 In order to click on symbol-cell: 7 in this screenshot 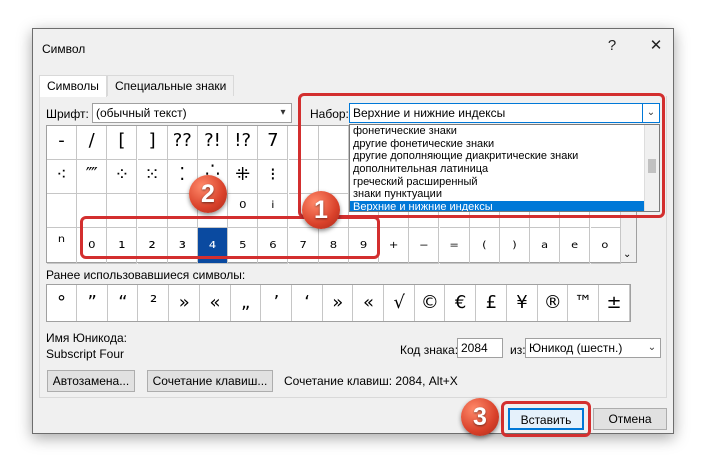, I will do `click(273, 143)`.